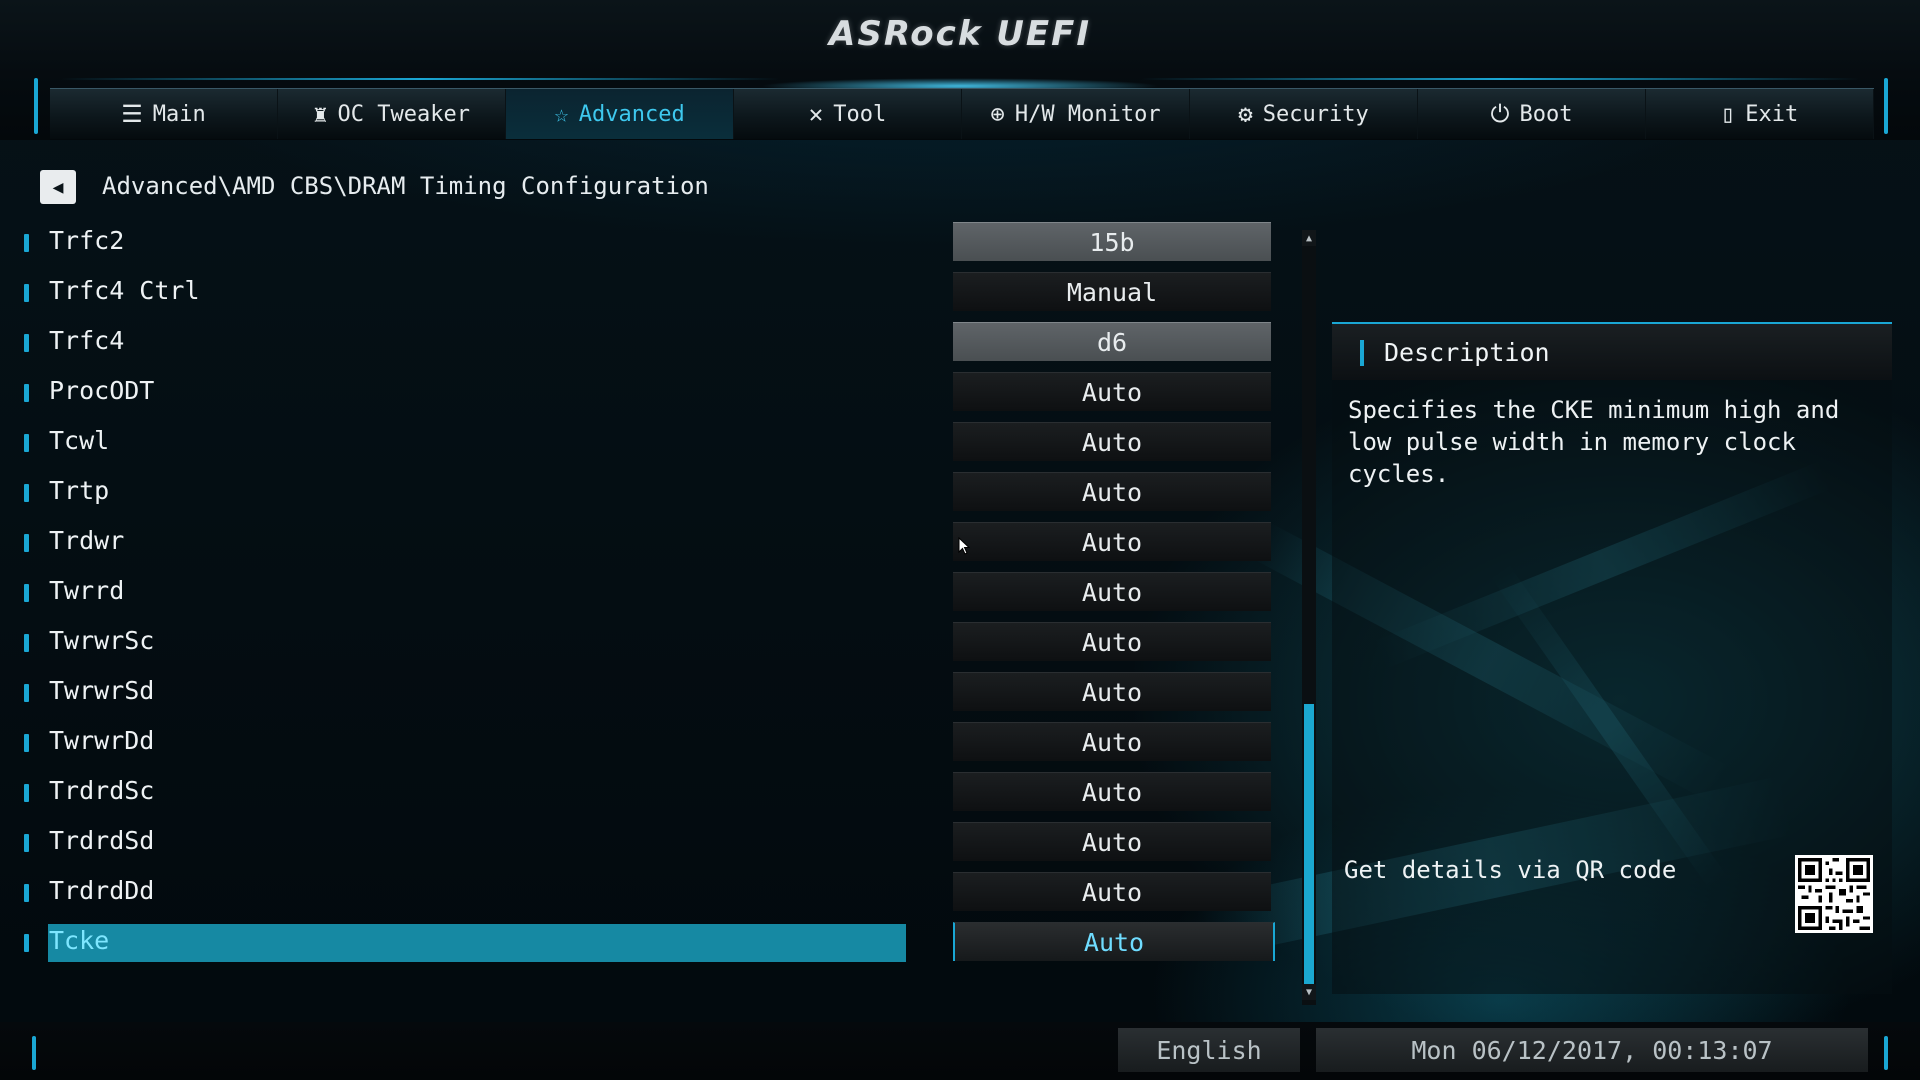  I want to click on rocket-icon: ♜, so click(320, 114).